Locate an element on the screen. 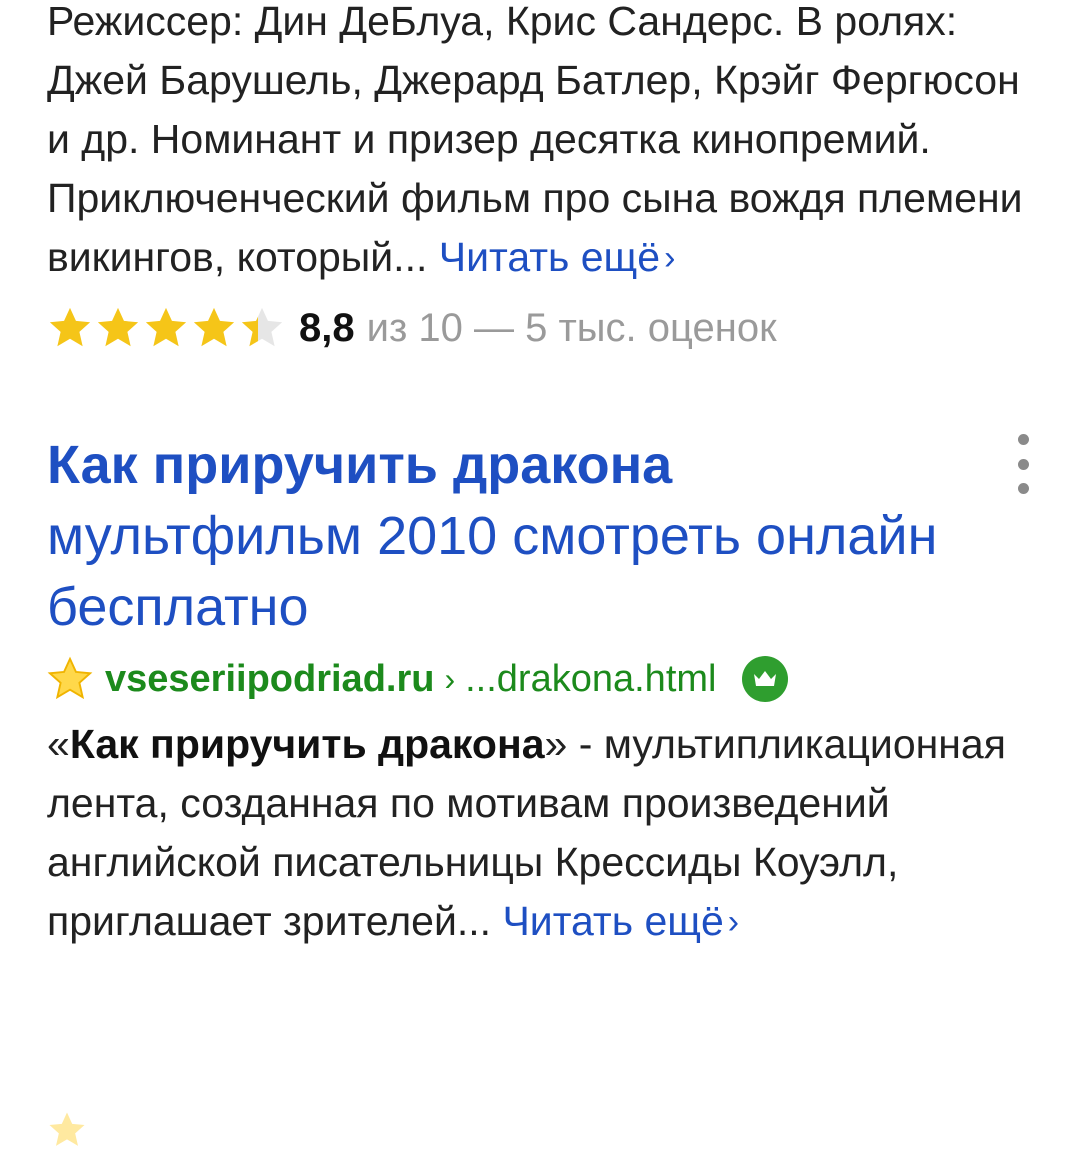  result-title-bold: Как приручить дракона is located at coordinates (360, 465).